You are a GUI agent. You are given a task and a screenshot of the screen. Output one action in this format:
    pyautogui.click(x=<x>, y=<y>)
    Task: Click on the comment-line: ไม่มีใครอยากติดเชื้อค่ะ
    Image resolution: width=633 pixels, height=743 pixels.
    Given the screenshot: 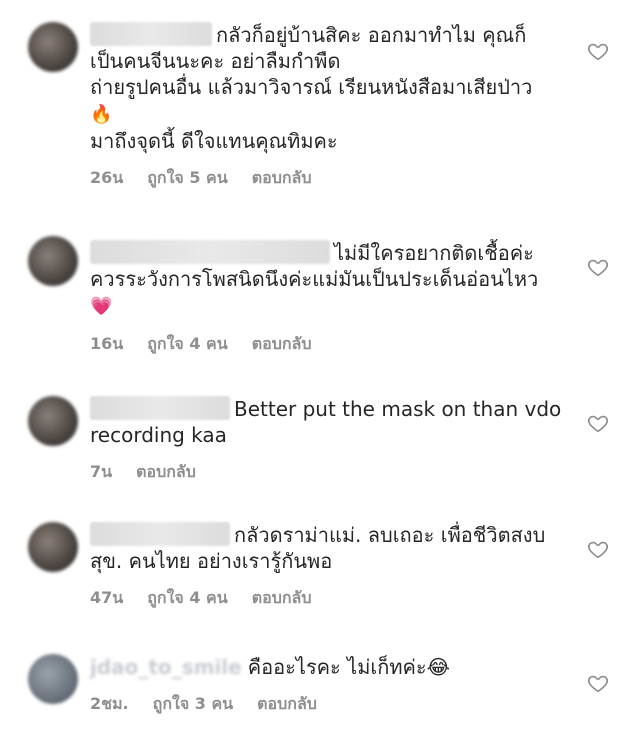 What is the action you would take?
    pyautogui.click(x=434, y=253)
    